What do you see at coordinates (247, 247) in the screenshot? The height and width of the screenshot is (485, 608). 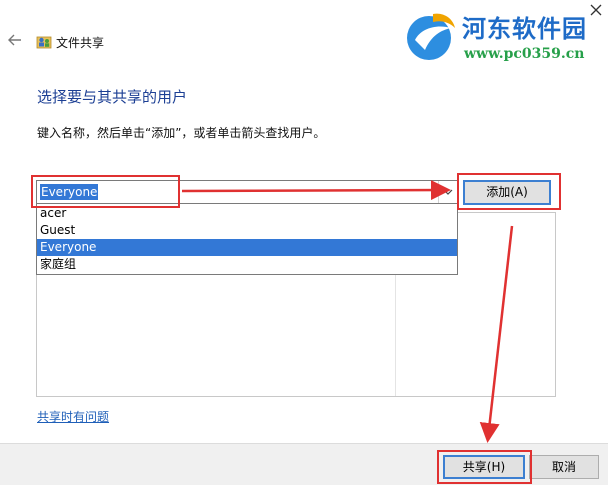 I see `dropdown-option-everyone: Everyone` at bounding box center [247, 247].